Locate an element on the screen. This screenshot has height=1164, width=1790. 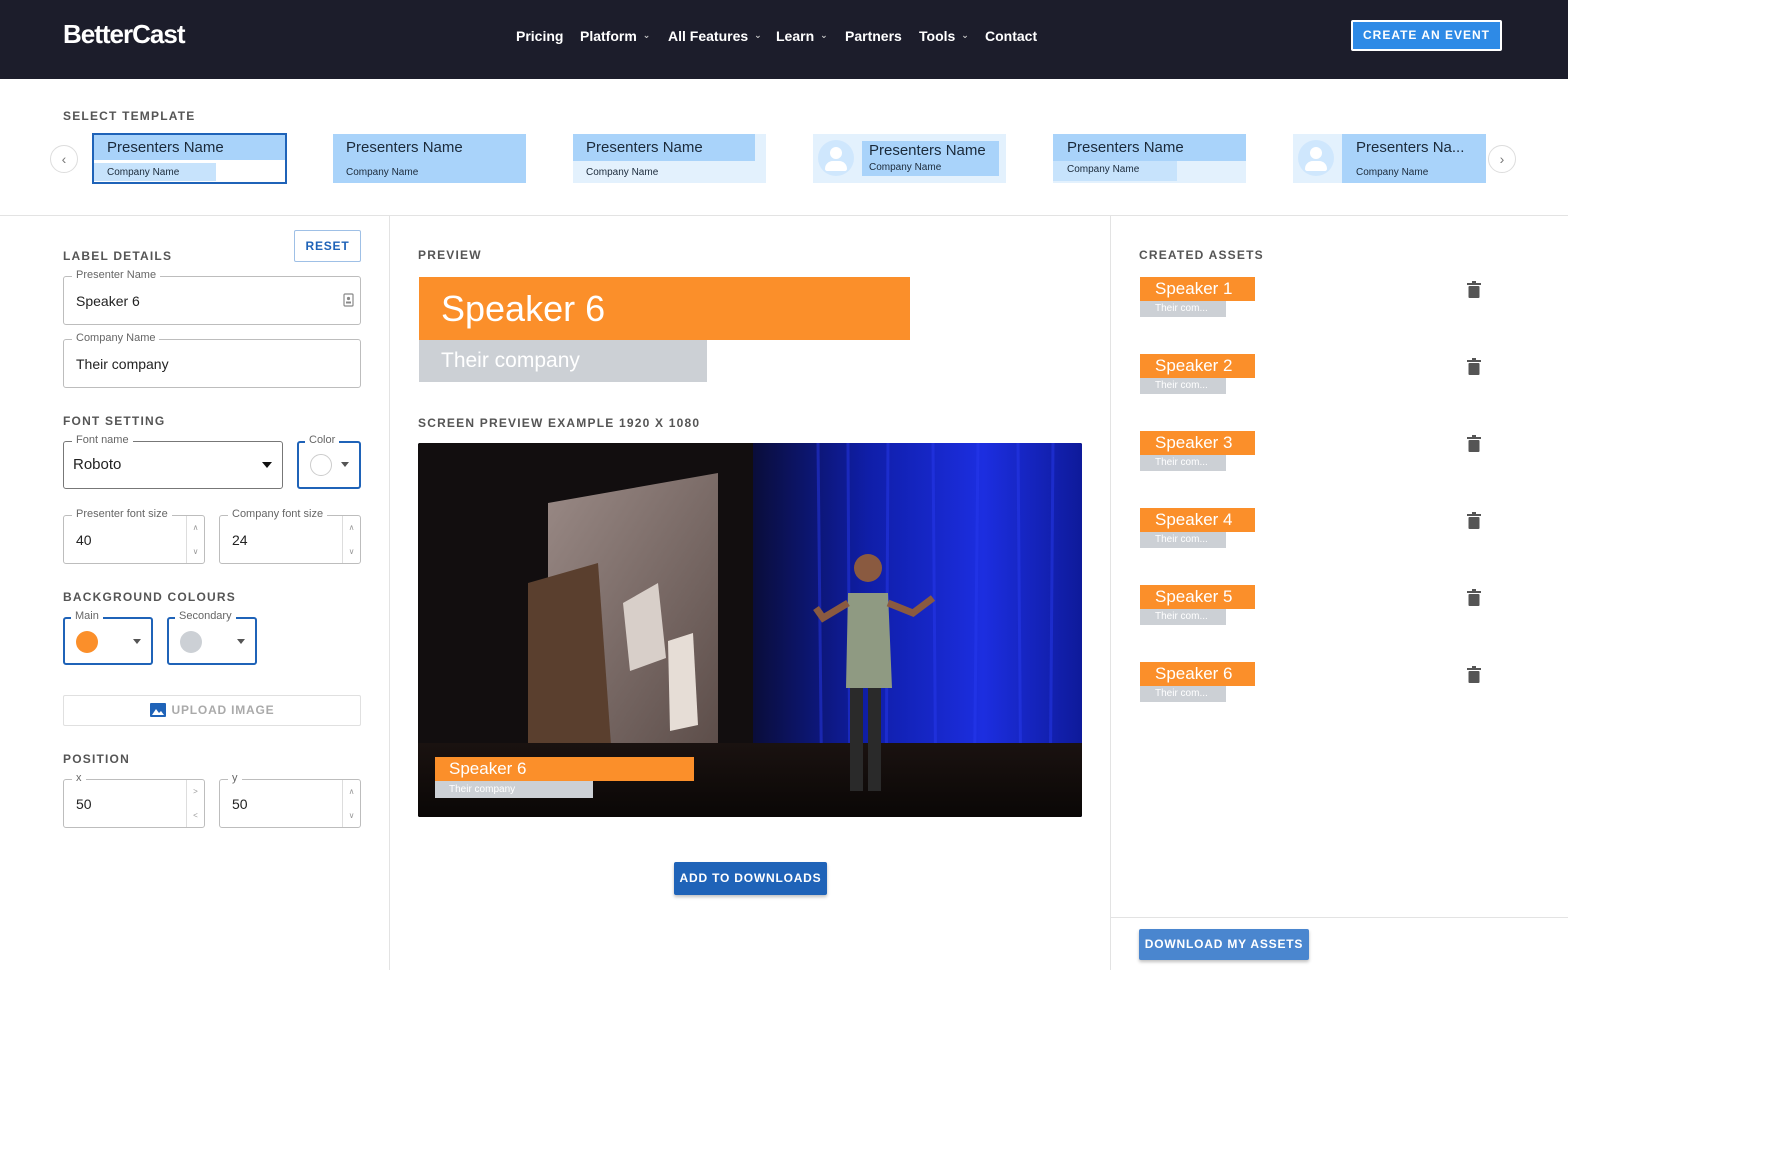
secondary-color-picker: Secondary is located at coordinates (212, 637).